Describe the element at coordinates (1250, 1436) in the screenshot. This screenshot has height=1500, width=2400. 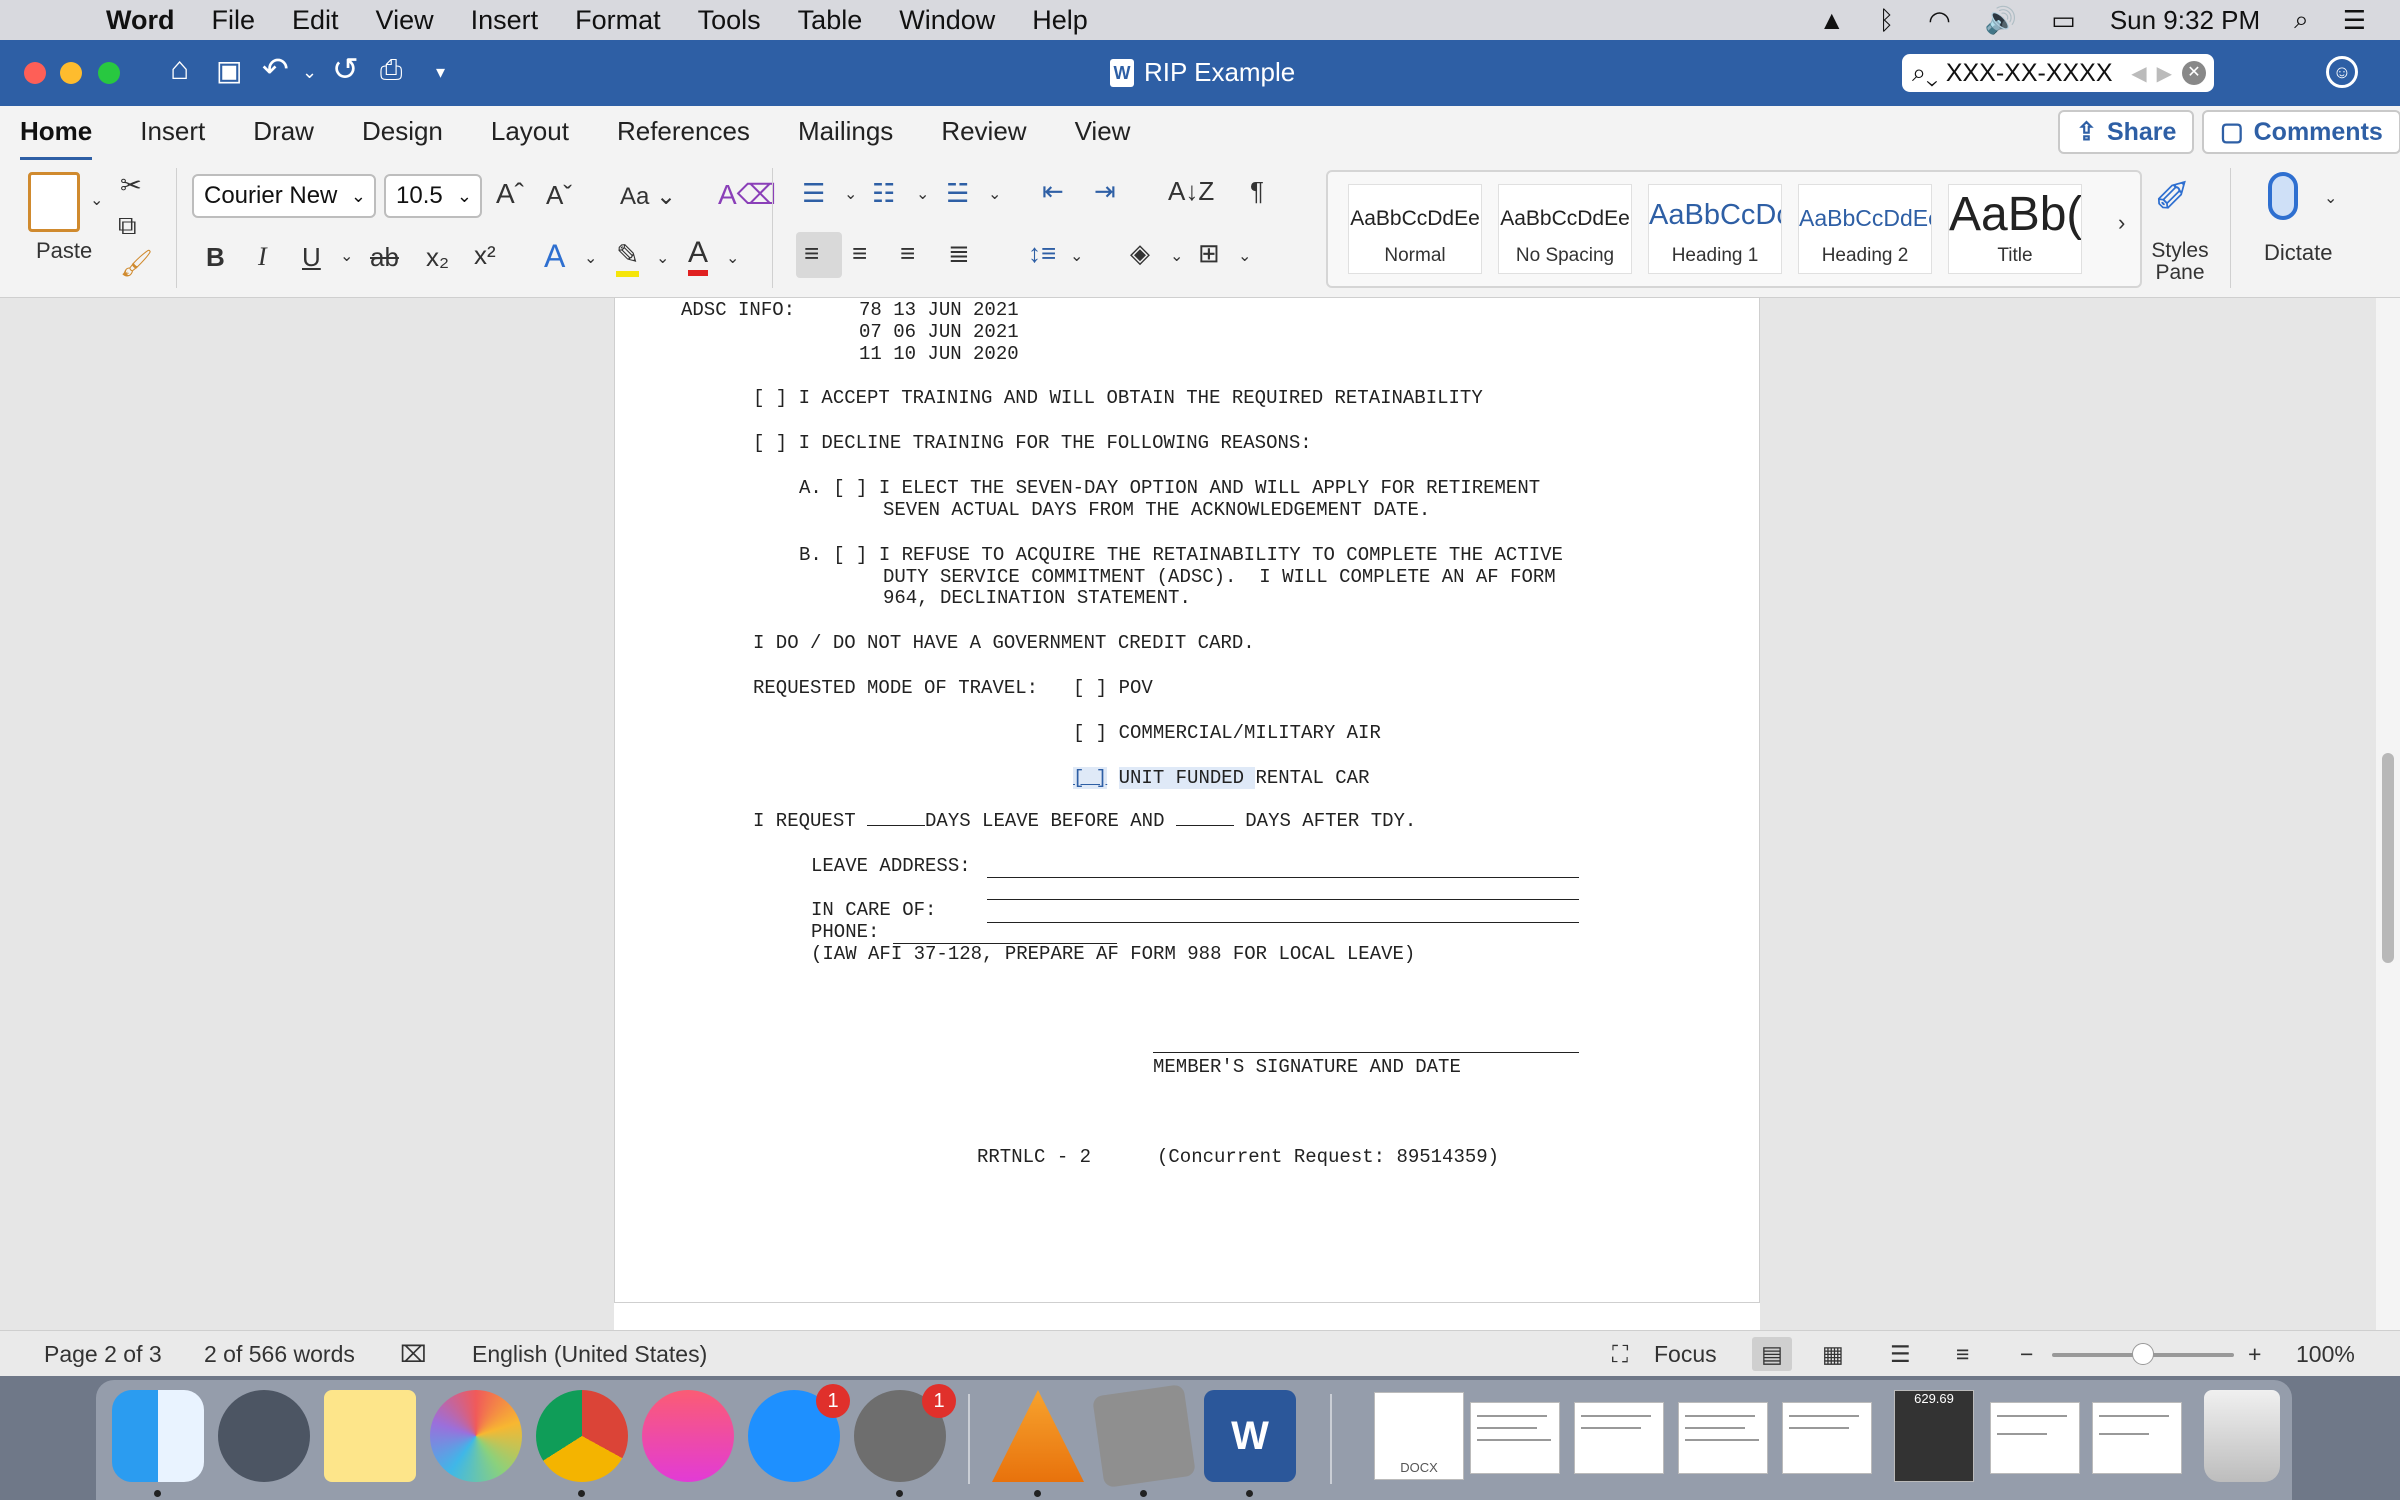
I see `word-icon: W` at that location.